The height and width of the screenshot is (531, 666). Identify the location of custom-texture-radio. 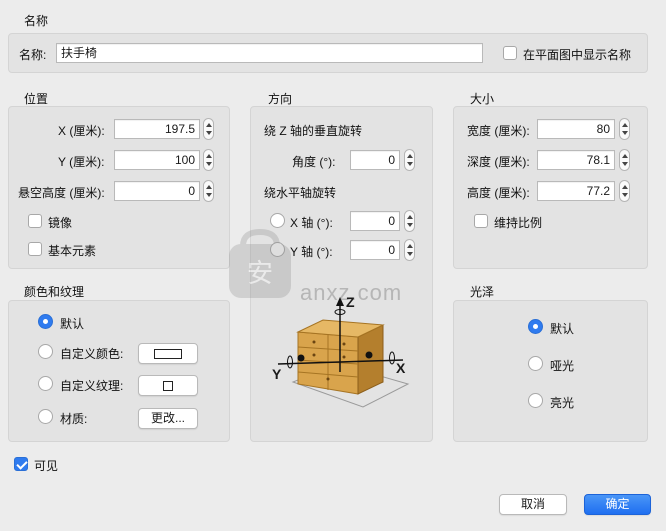
(45, 383).